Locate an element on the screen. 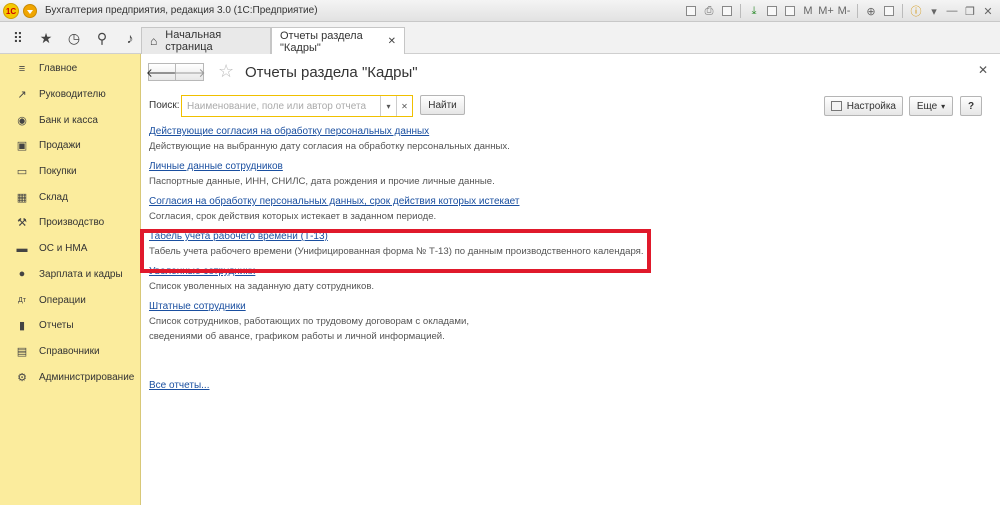  m-plus-icon: M+ is located at coordinates (826, 11).